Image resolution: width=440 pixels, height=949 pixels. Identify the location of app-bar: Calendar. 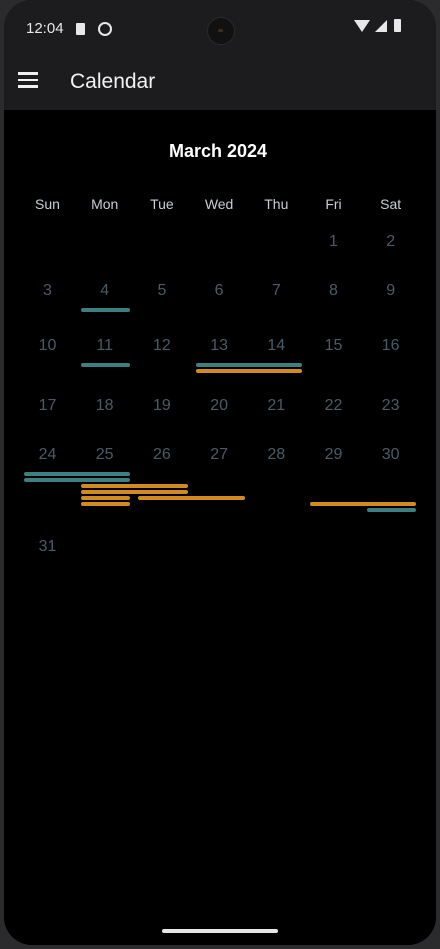
(220, 83).